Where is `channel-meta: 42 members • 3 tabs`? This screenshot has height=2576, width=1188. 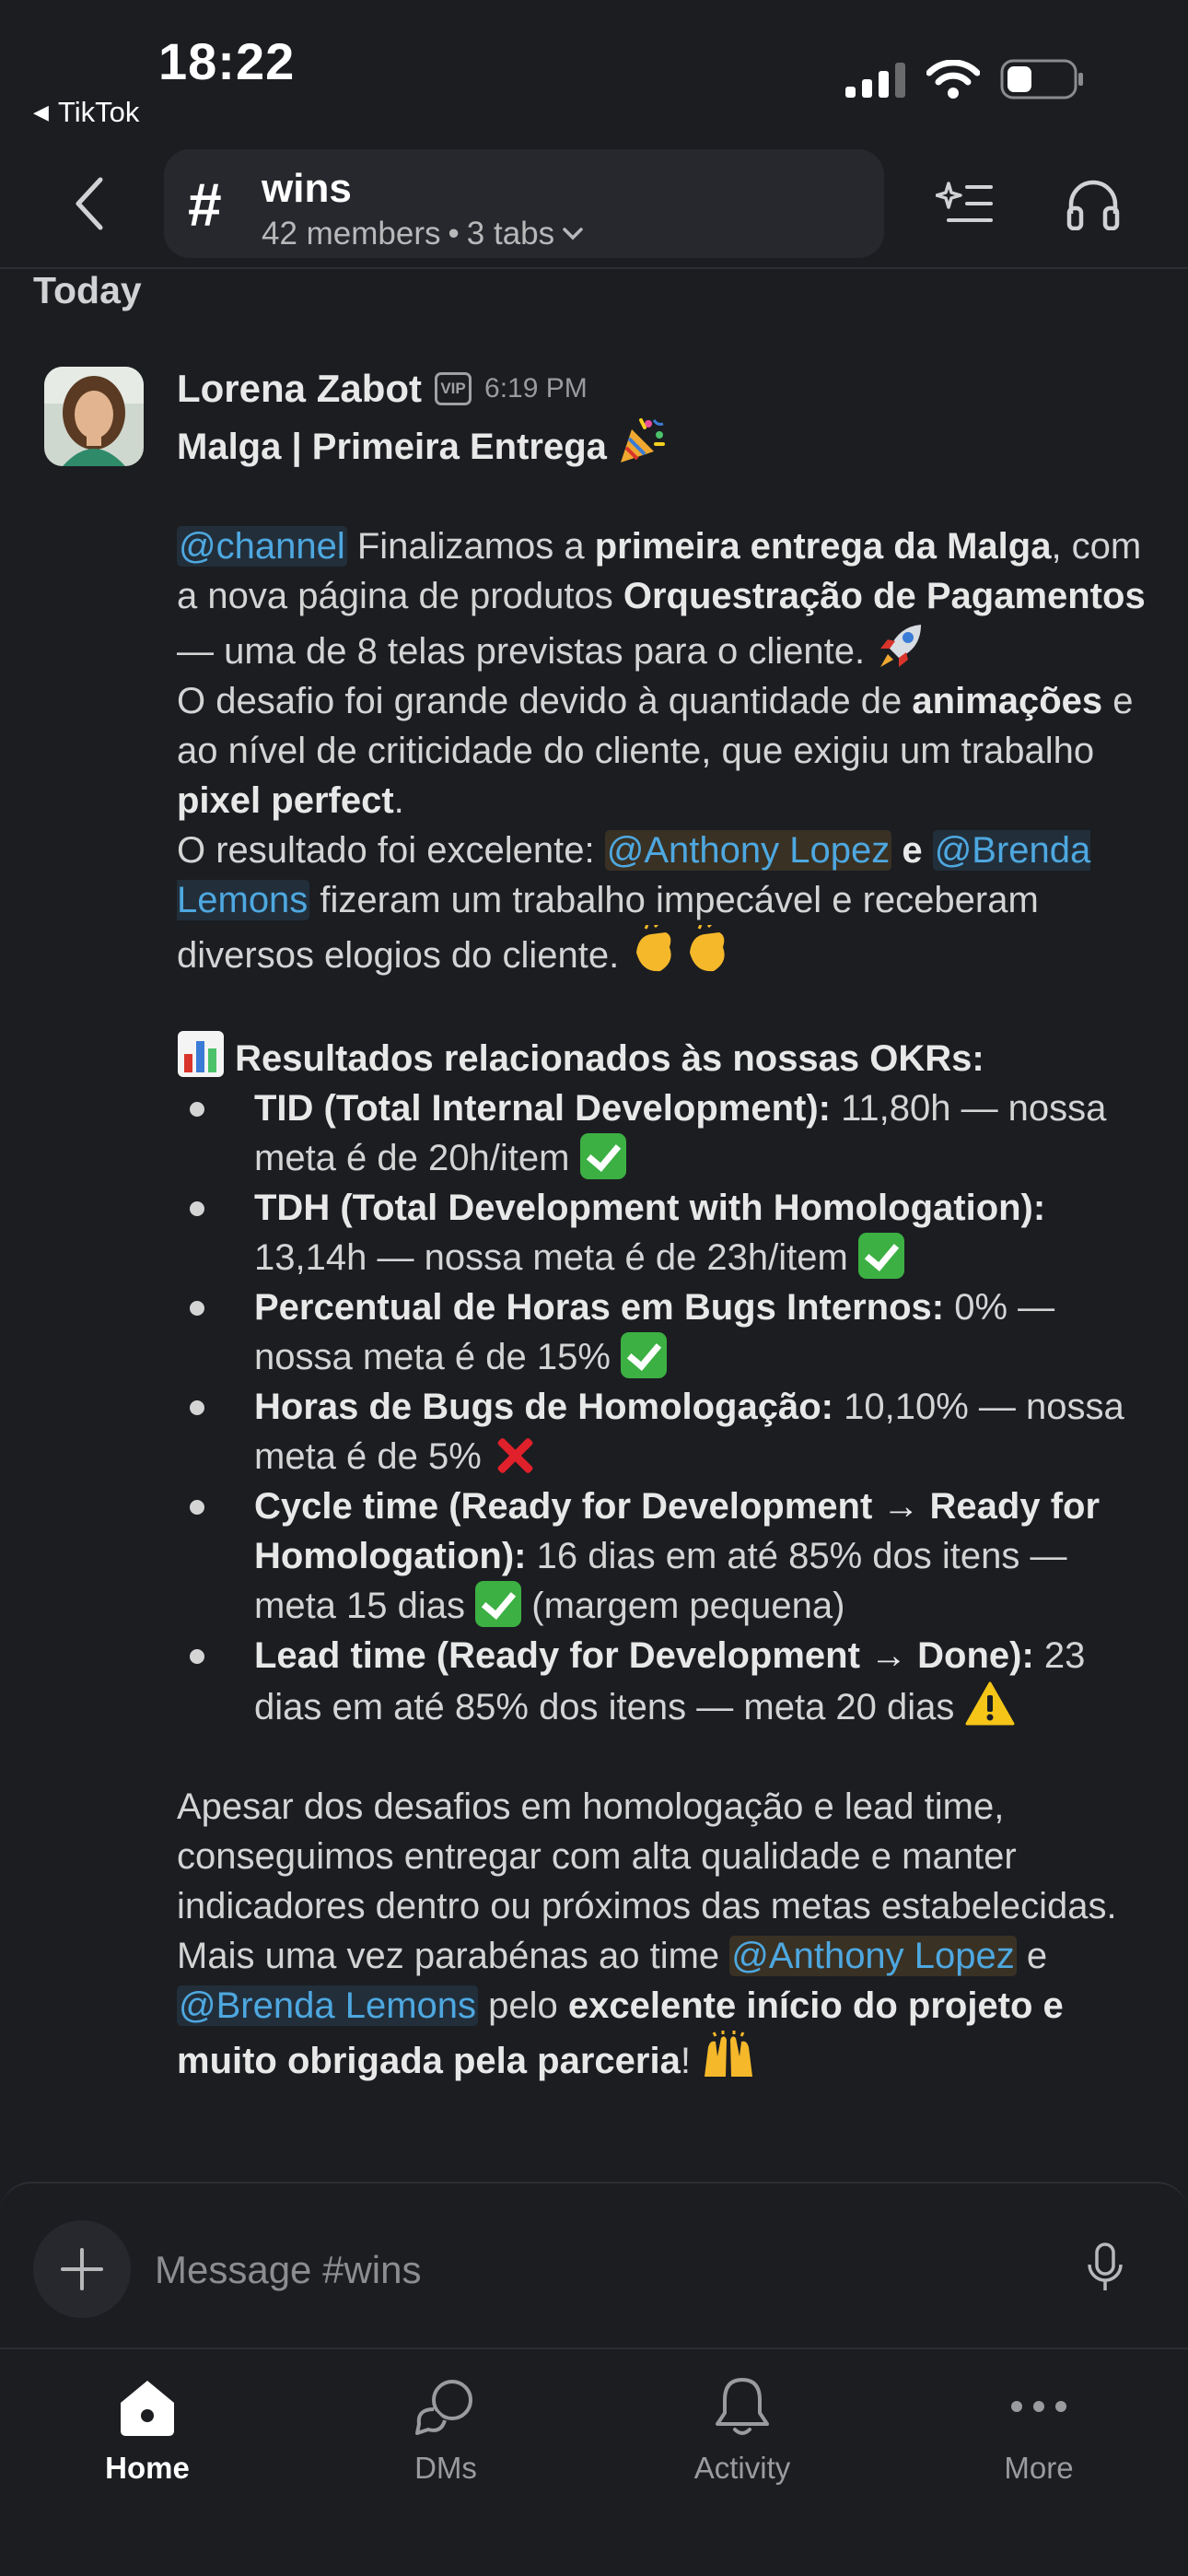
channel-meta: 42 members • 3 tabs is located at coordinates (423, 234).